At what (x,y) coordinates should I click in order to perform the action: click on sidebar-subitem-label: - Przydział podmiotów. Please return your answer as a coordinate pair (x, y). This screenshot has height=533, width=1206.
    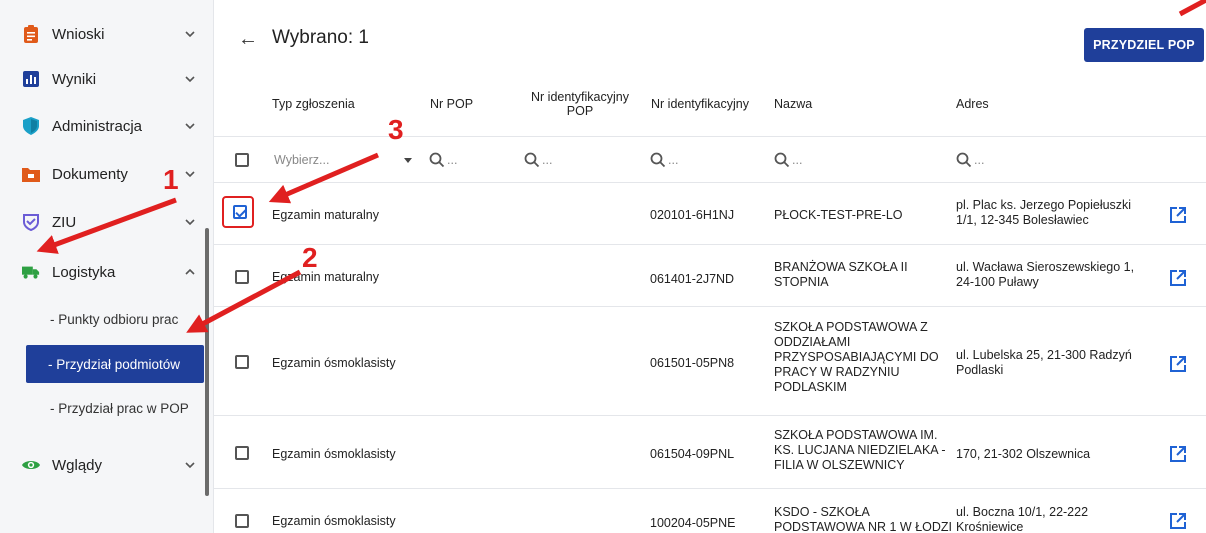
    Looking at the image, I should click on (114, 364).